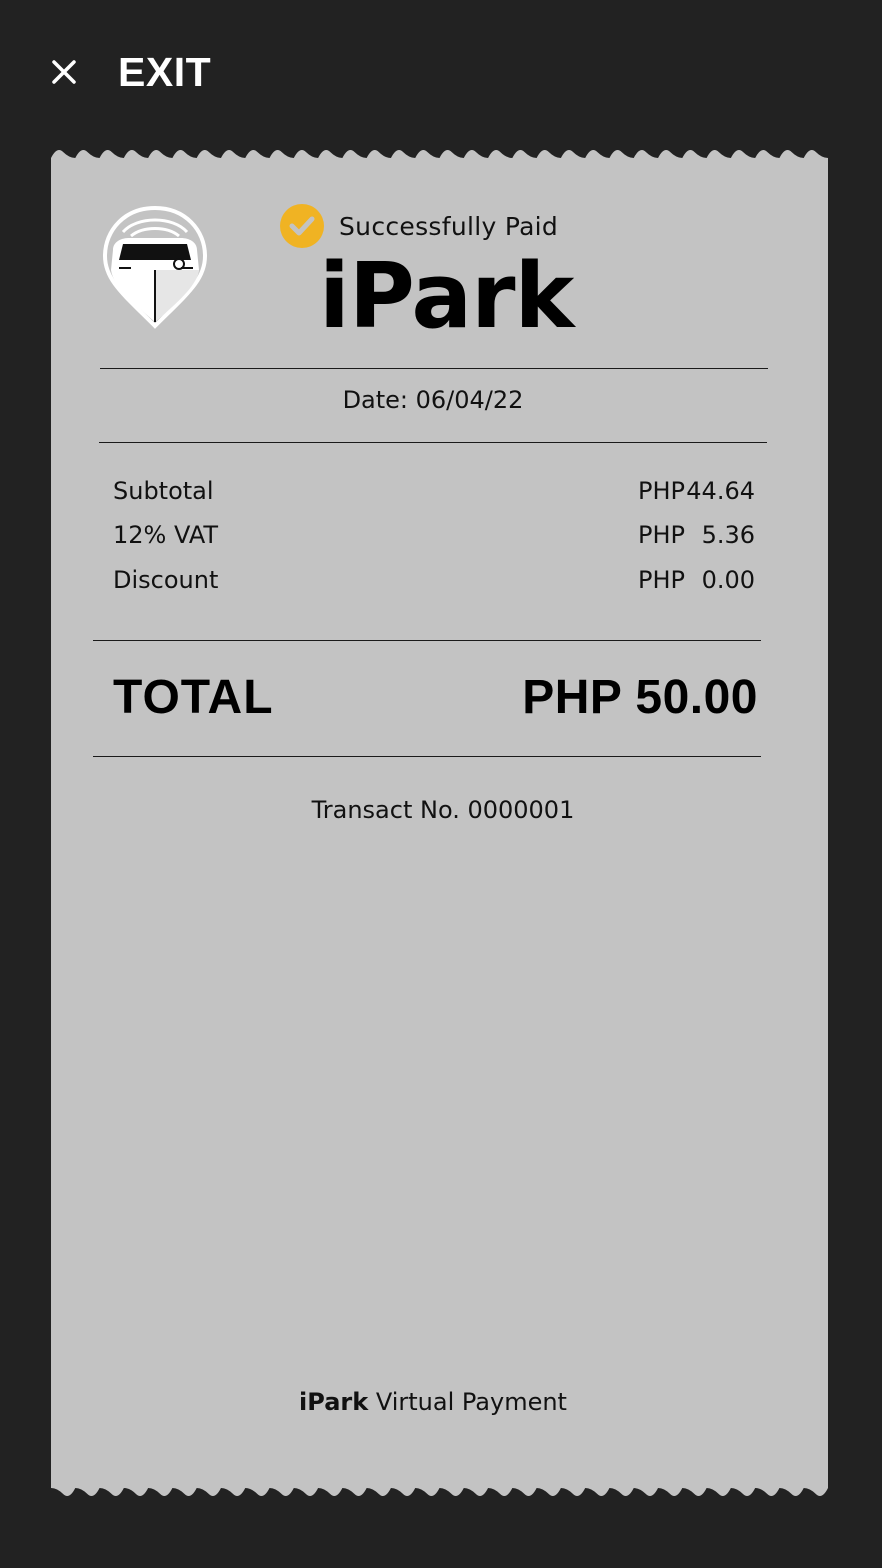 This screenshot has height=1568, width=882. What do you see at coordinates (434, 581) in the screenshot?
I see `line-item-discount: Discount PHP 0.00` at bounding box center [434, 581].